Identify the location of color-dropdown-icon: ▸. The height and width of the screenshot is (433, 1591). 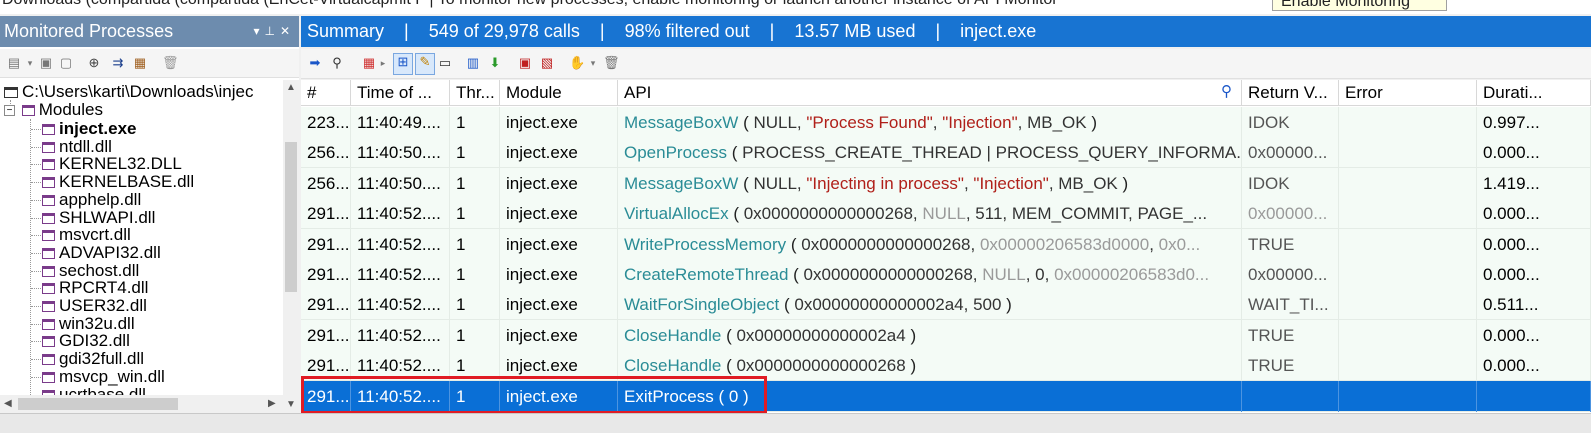
(383, 63).